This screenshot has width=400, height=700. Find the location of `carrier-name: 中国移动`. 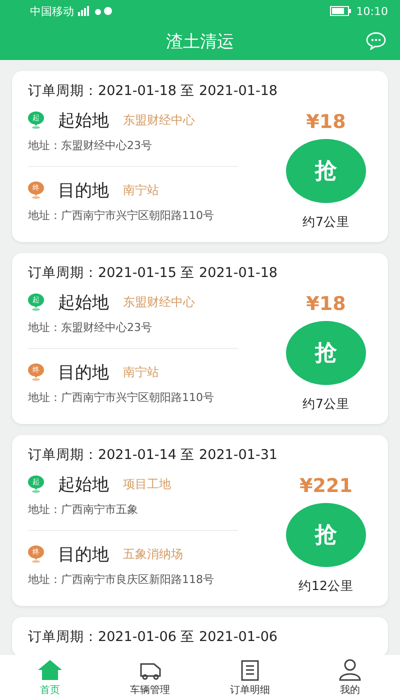

carrier-name: 中国移动 is located at coordinates (52, 11).